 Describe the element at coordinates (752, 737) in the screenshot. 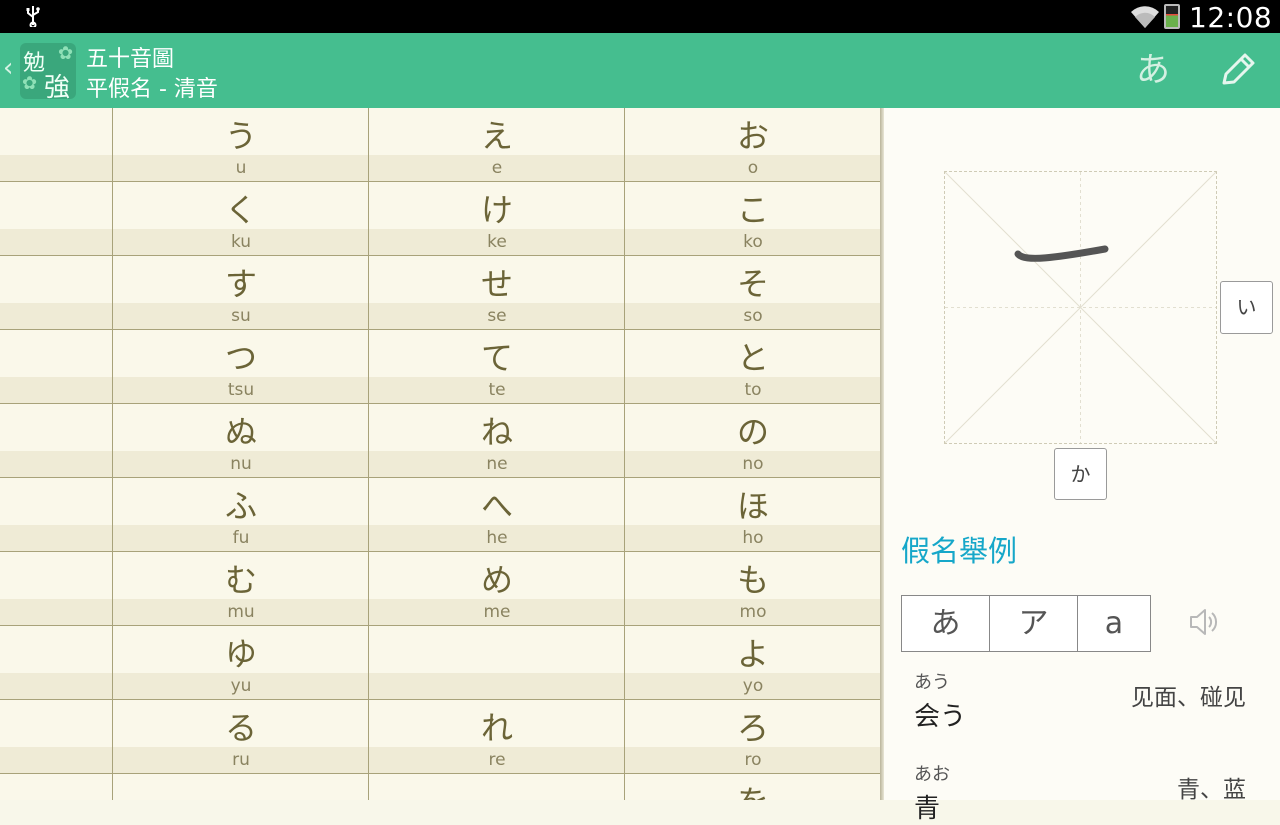

I see `kana-cell: ろ ro` at that location.